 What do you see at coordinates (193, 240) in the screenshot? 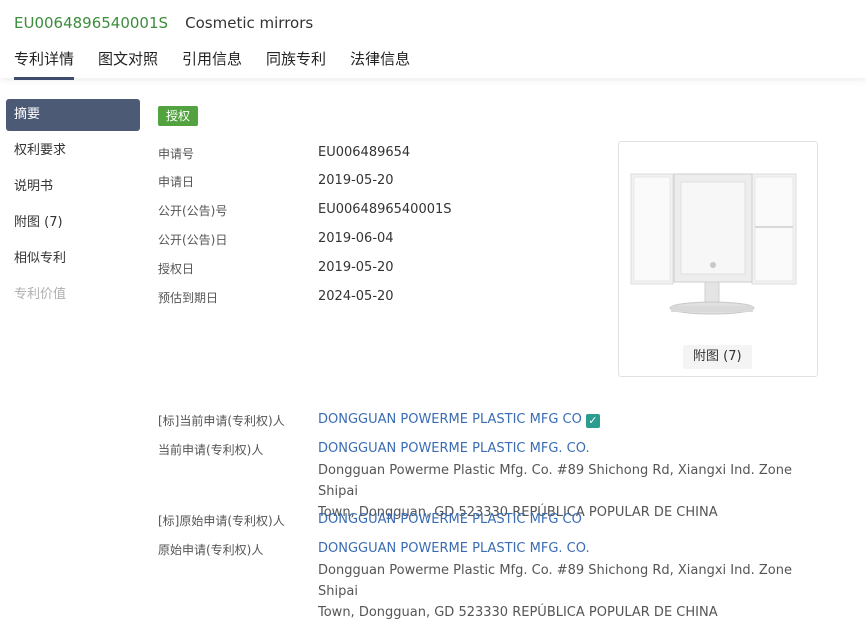
I see `field-label-publication-date: 公开(公告)日` at bounding box center [193, 240].